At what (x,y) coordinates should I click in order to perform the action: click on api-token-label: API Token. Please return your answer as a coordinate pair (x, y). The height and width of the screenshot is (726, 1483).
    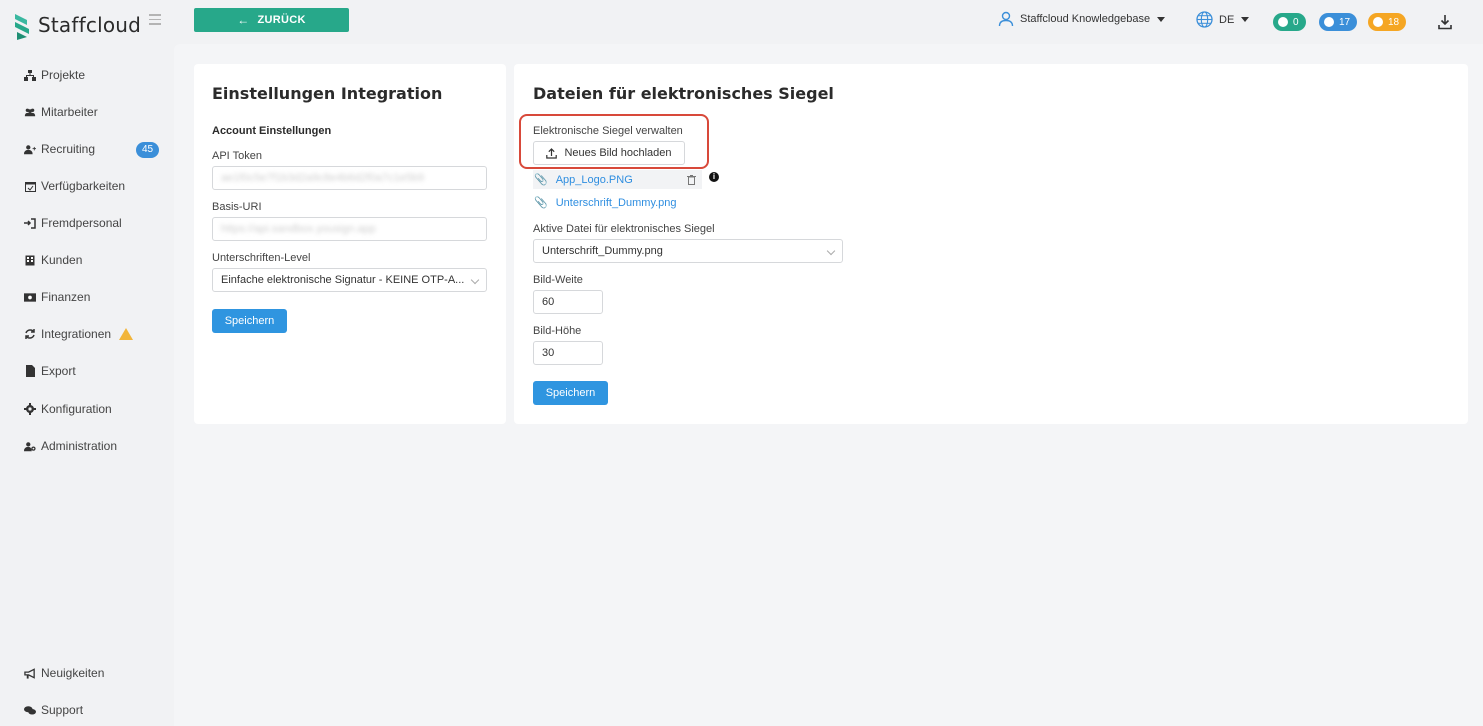
    Looking at the image, I should click on (237, 156).